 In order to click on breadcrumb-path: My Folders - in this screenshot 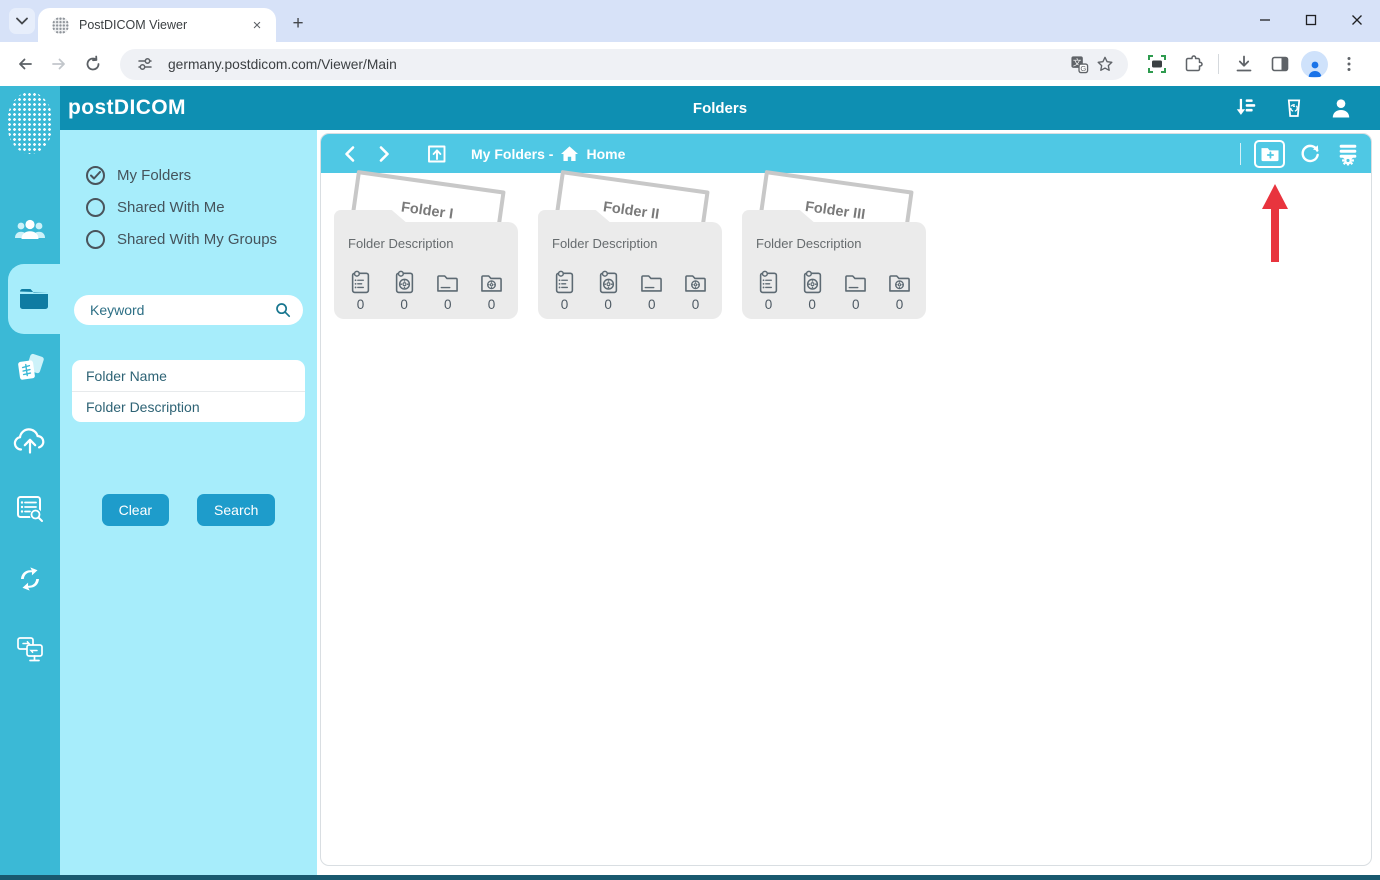, I will do `click(512, 154)`.